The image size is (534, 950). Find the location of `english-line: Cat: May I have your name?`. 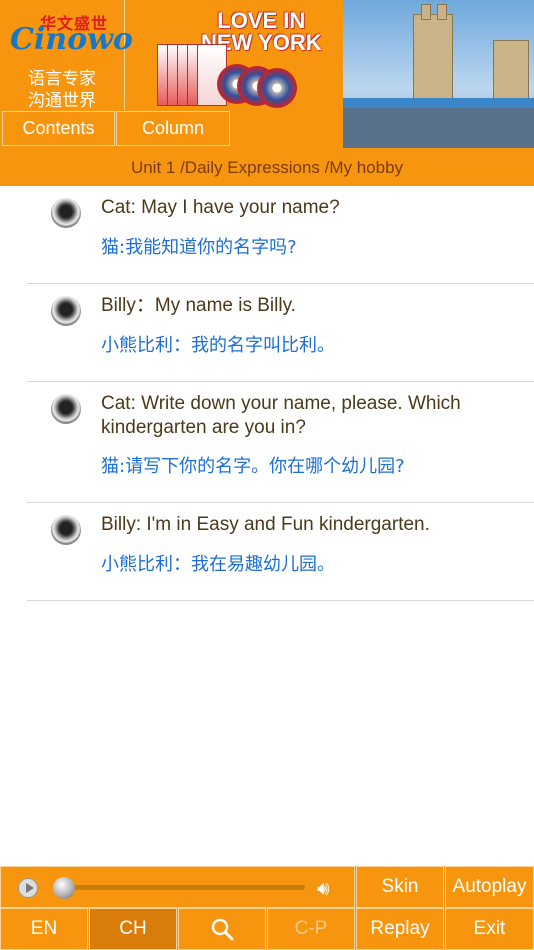

english-line: Cat: May I have your name? is located at coordinates (220, 207).